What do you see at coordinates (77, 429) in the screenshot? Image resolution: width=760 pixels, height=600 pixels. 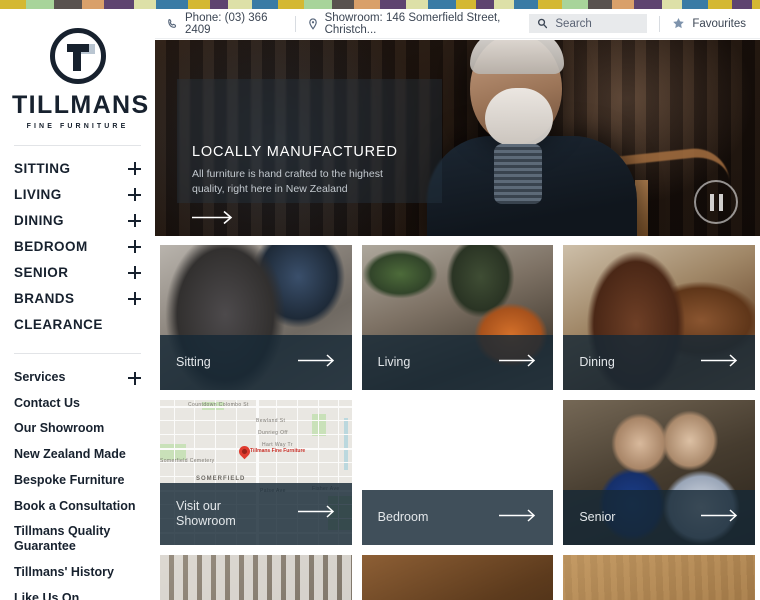 I see `nav-item-our-showroom: Our Showroom` at bounding box center [77, 429].